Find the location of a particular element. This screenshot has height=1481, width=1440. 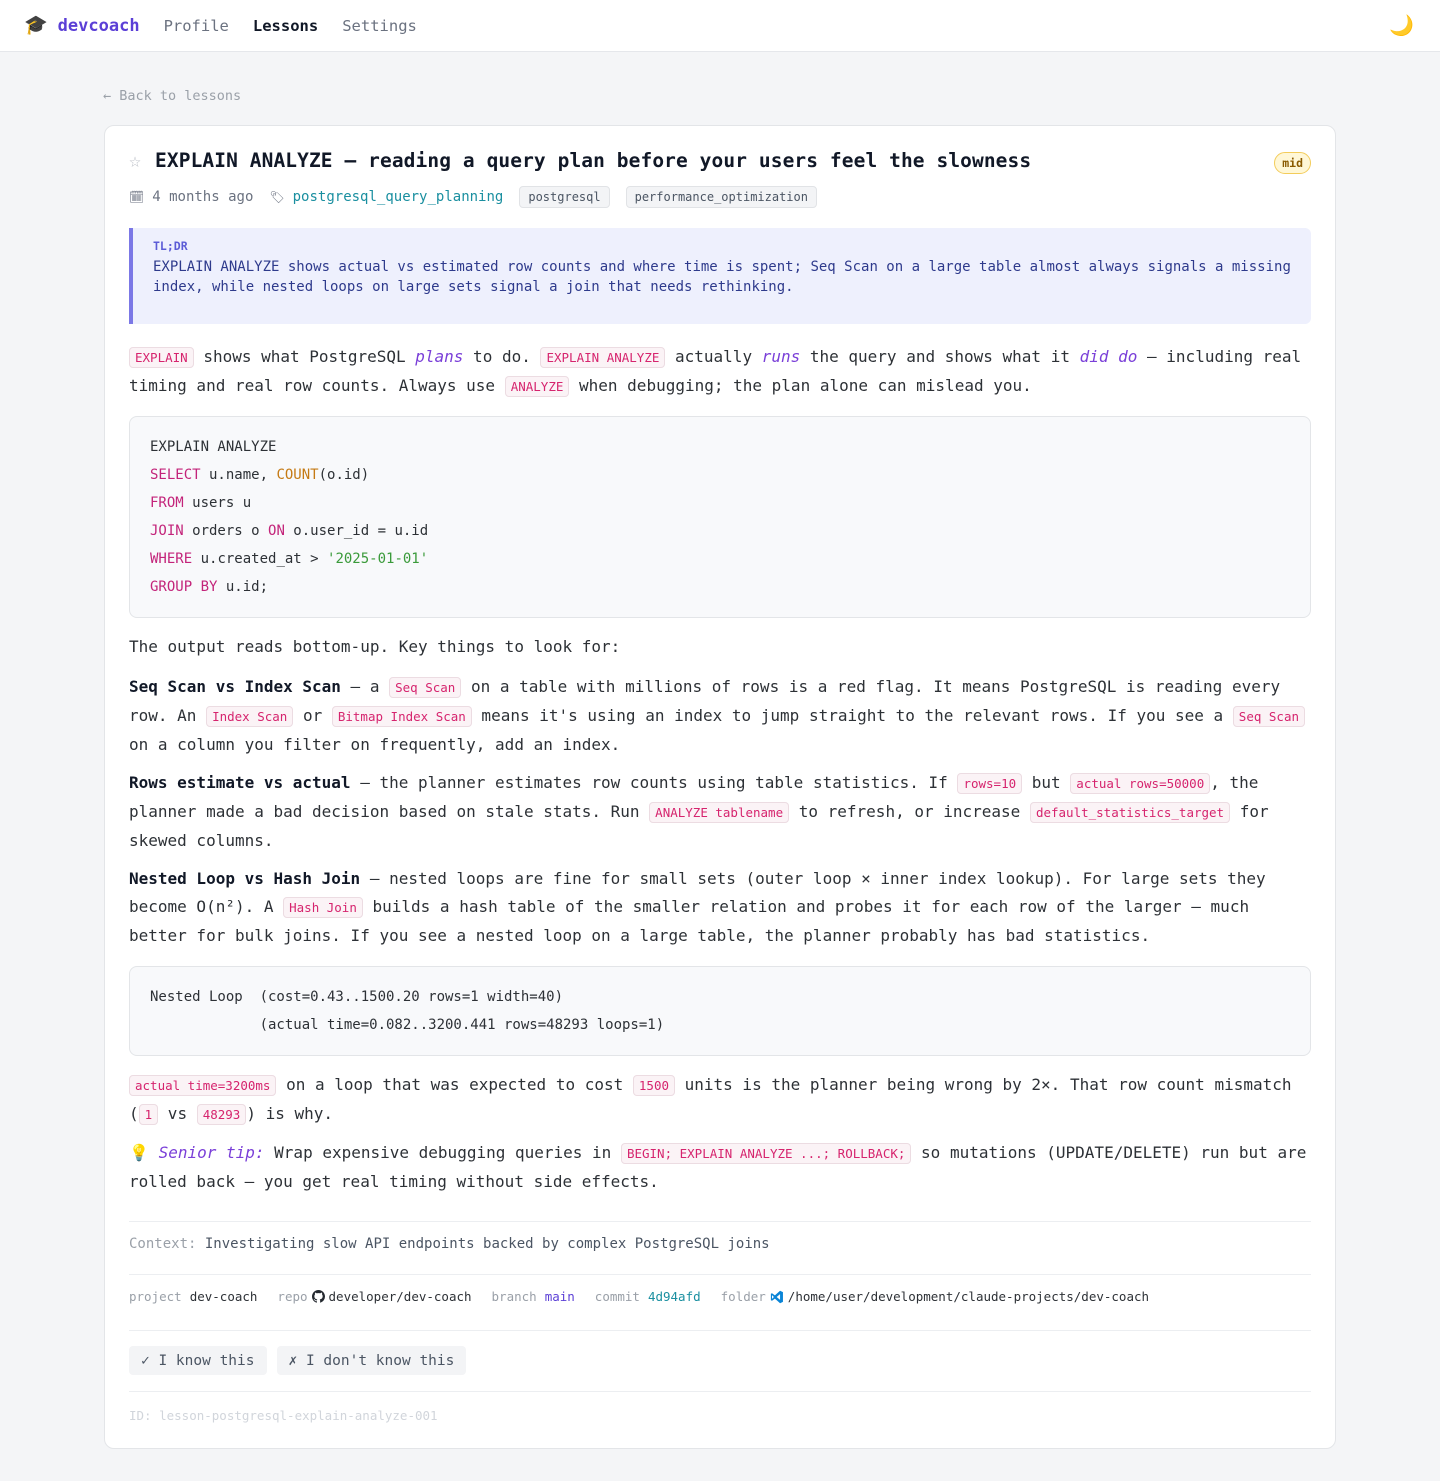

repo-label: repo is located at coordinates (292, 1296).